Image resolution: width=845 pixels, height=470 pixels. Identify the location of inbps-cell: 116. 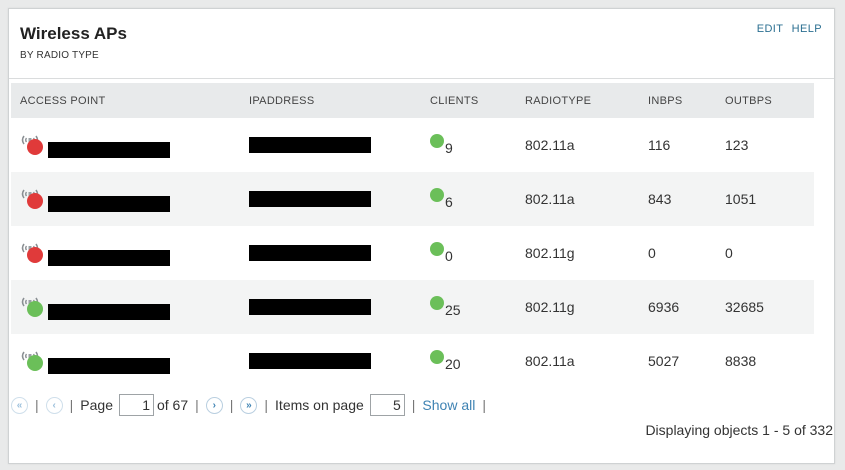
(659, 145).